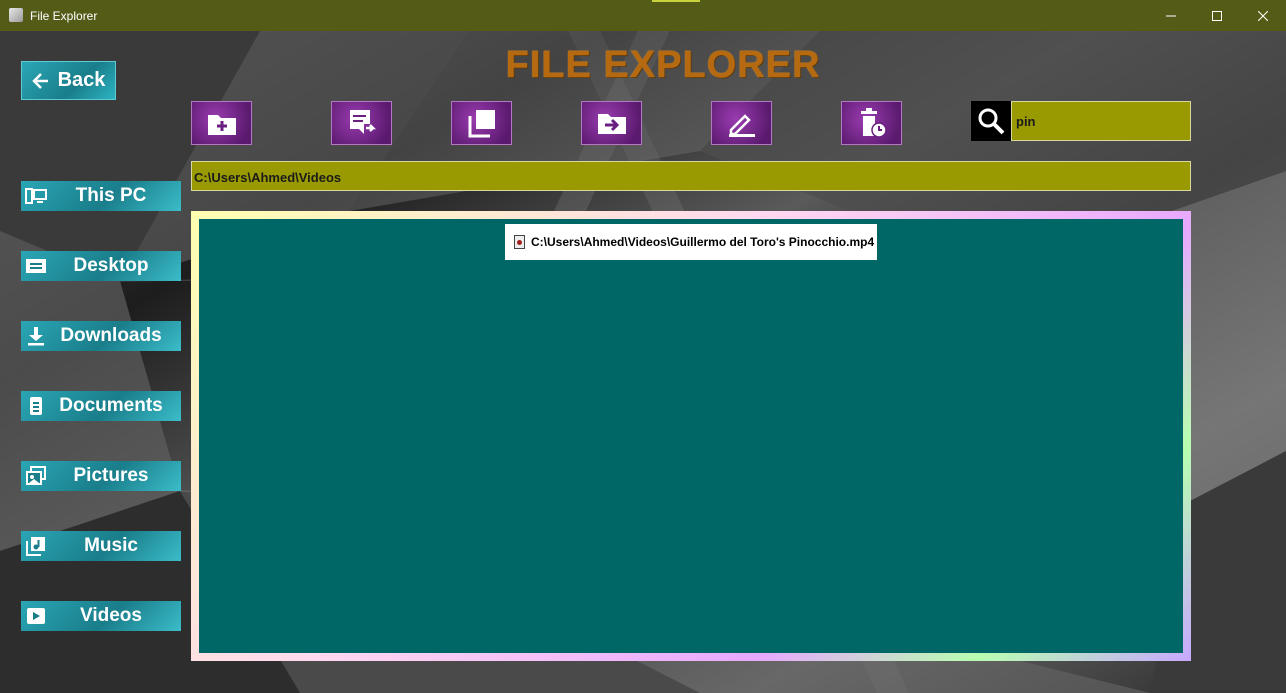 The width and height of the screenshot is (1286, 693). I want to click on sidebar-item-pictures: Pictures, so click(101, 476).